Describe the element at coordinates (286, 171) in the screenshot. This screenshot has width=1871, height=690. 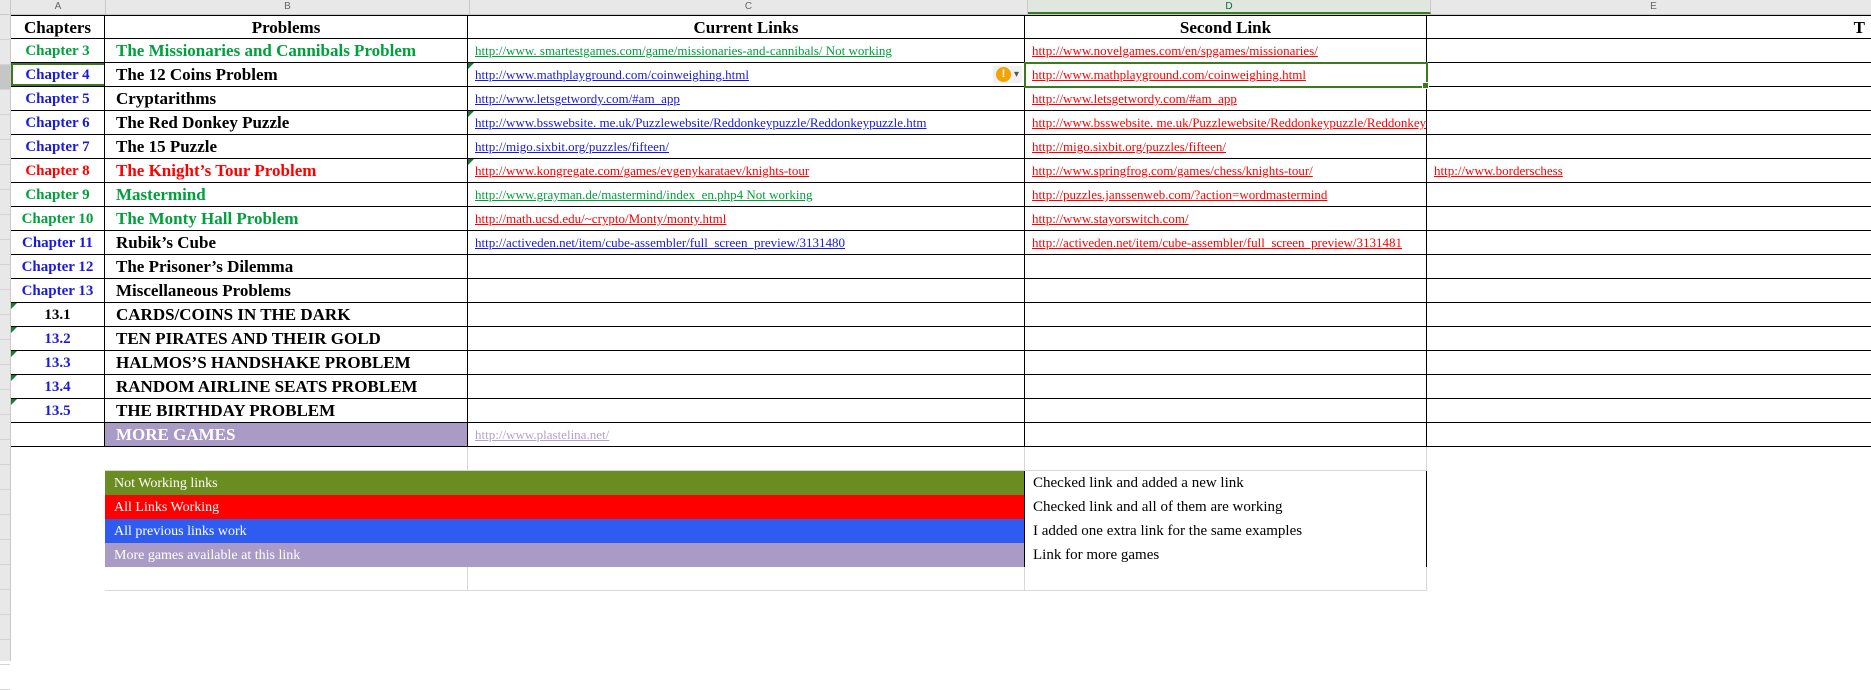
I see `cell-problem: The Knight’s Tour Problem` at that location.